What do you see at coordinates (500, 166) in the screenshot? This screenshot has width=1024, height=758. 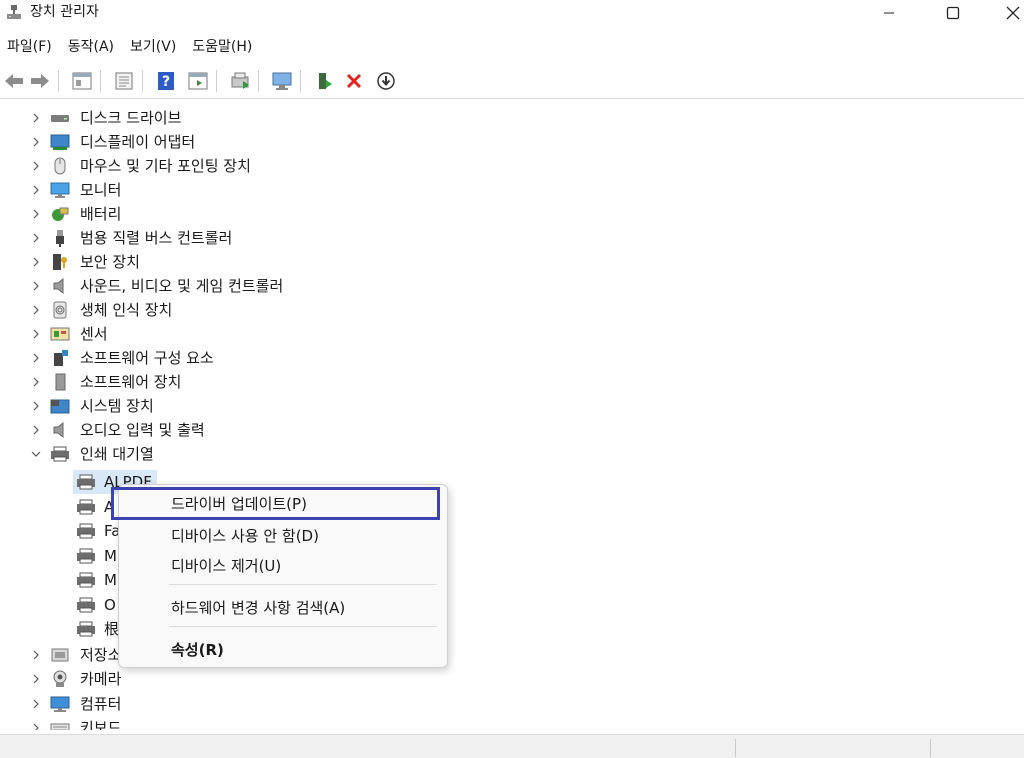 I see `tree-item-mice: 마우스 및 기타 포인팅 장치` at bounding box center [500, 166].